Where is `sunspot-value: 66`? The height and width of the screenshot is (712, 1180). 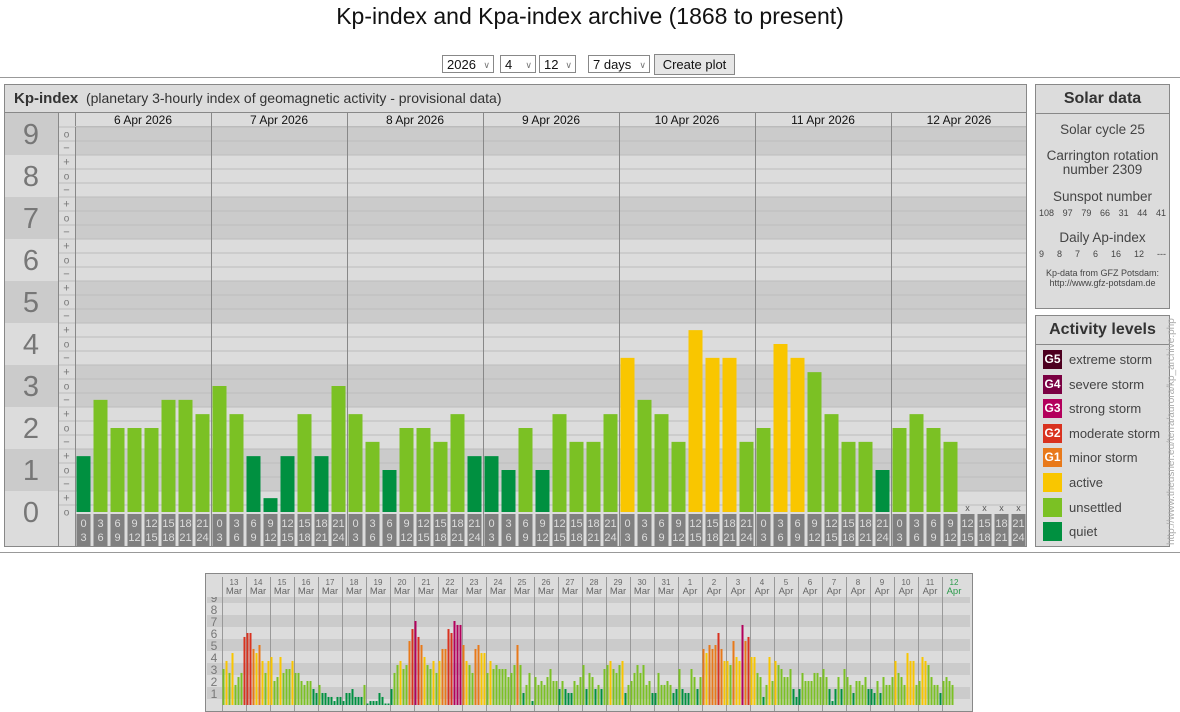 sunspot-value: 66 is located at coordinates (1104, 213).